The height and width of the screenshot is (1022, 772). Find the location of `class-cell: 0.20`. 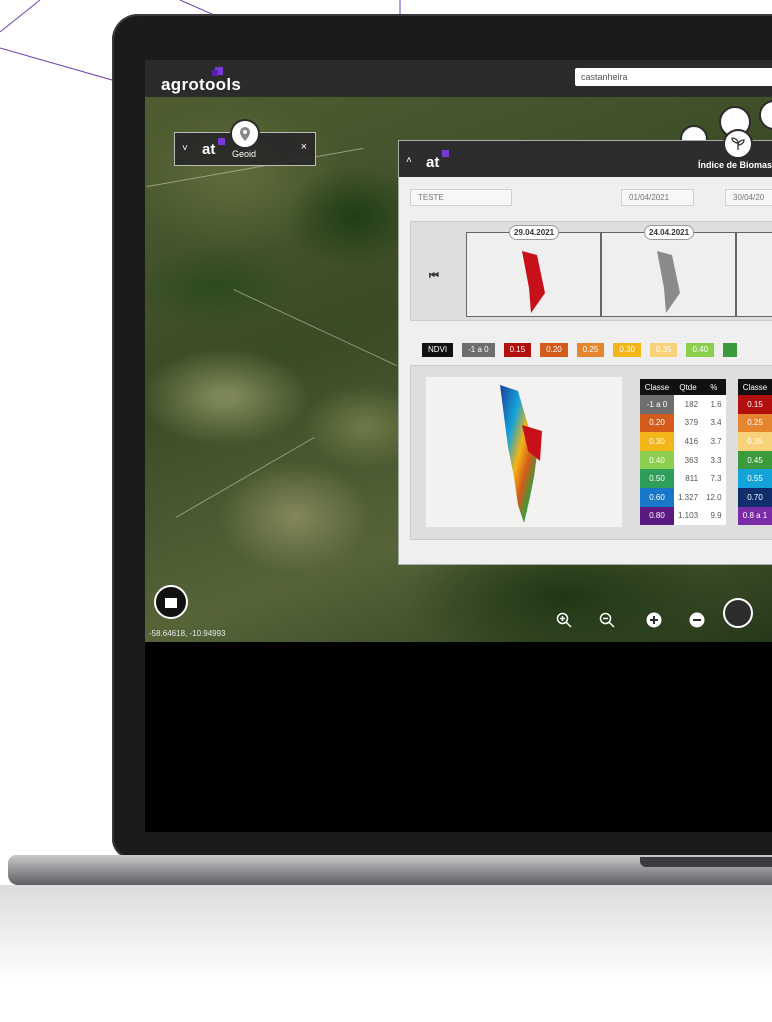

class-cell: 0.20 is located at coordinates (657, 423).